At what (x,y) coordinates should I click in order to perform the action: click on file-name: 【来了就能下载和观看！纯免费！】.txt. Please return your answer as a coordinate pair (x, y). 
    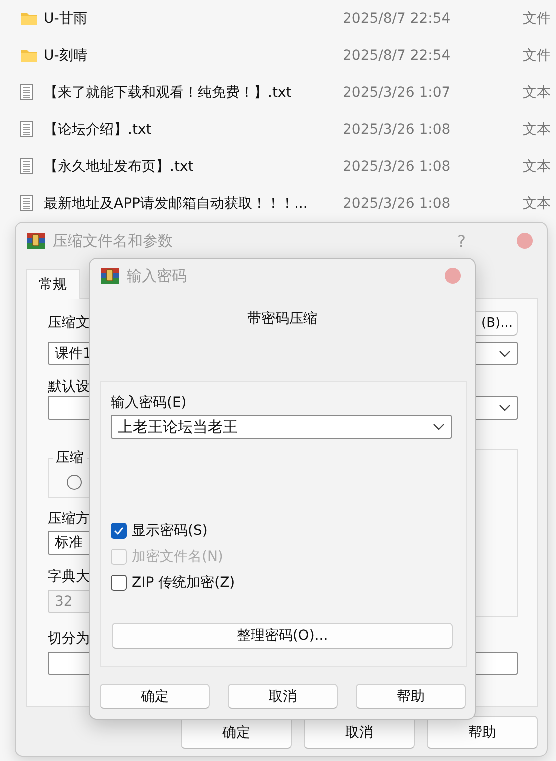
    Looking at the image, I should click on (193, 93).